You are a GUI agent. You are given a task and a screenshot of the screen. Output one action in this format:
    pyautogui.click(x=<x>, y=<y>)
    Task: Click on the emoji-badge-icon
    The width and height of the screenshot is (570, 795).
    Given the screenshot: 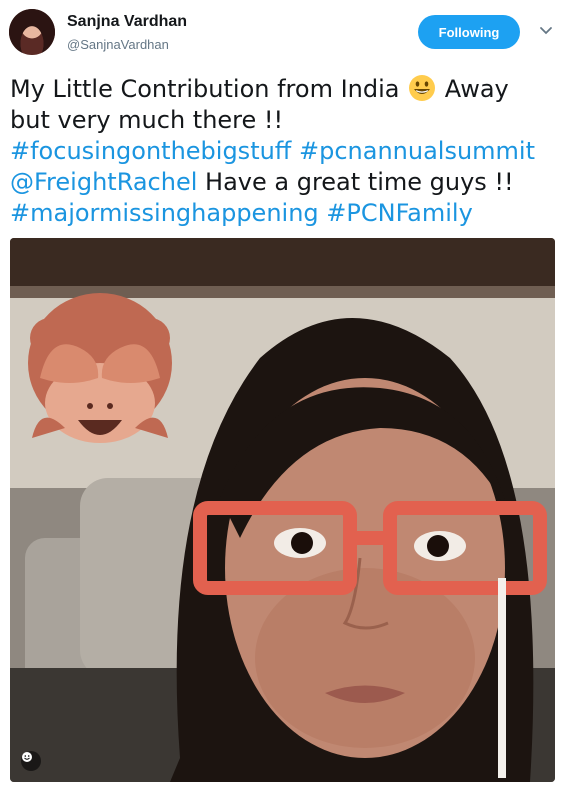 What is the action you would take?
    pyautogui.click(x=31, y=761)
    